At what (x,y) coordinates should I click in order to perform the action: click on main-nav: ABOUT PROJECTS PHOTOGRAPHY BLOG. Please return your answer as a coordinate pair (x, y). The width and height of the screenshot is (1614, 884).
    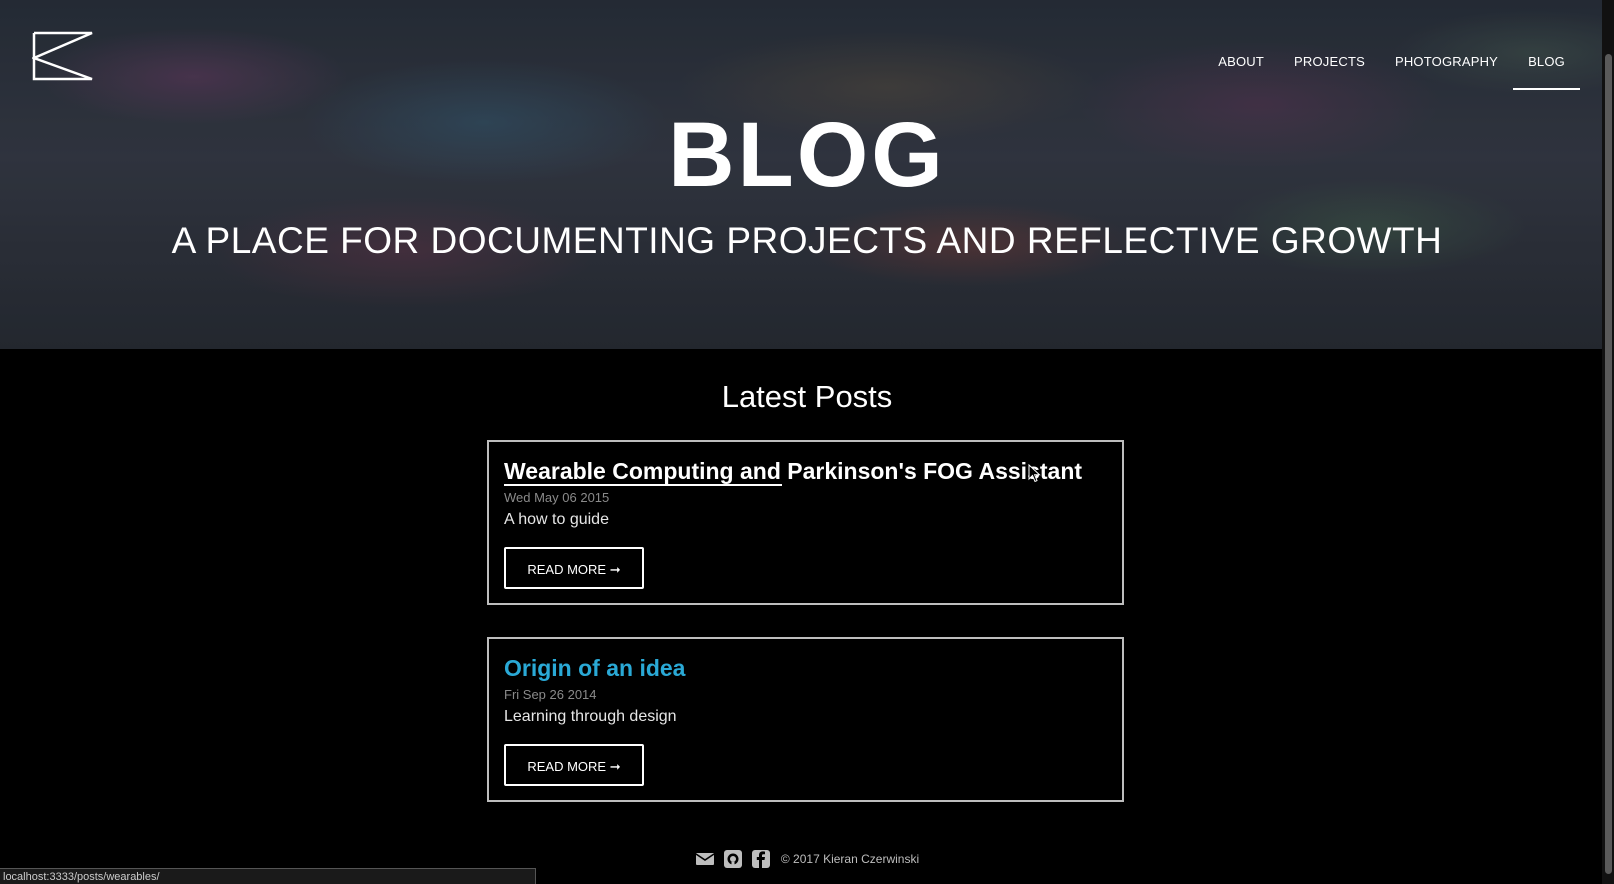
    Looking at the image, I should click on (1391, 66).